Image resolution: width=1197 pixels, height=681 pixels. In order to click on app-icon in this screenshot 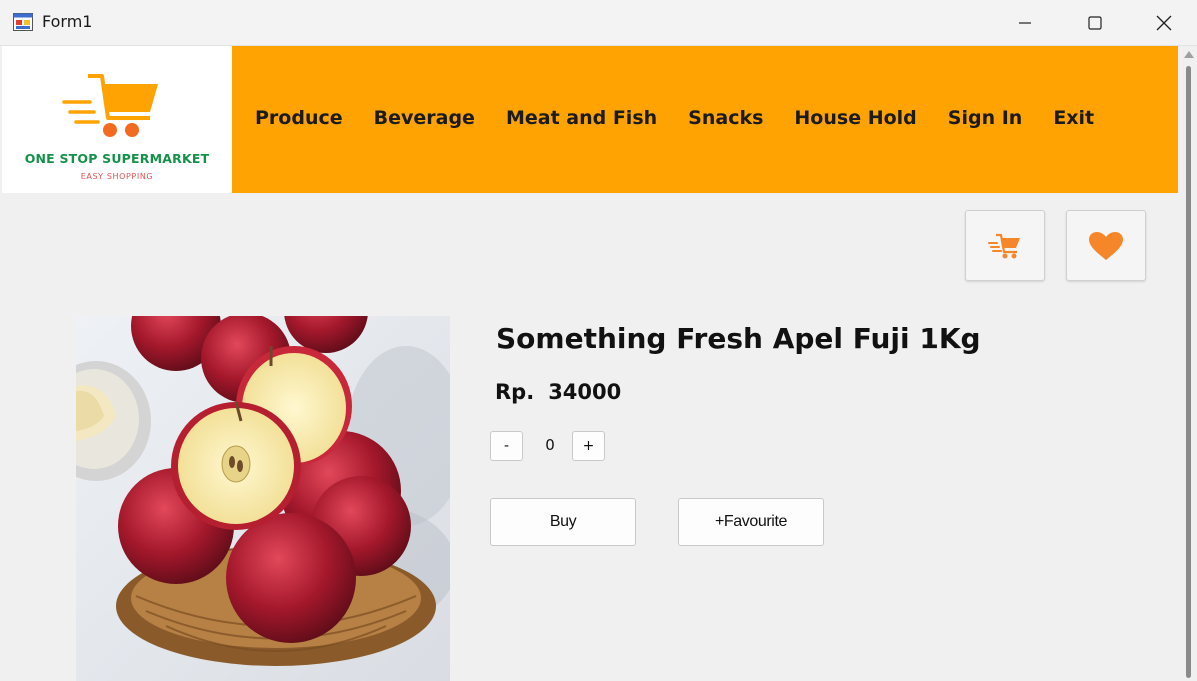, I will do `click(23, 22)`.